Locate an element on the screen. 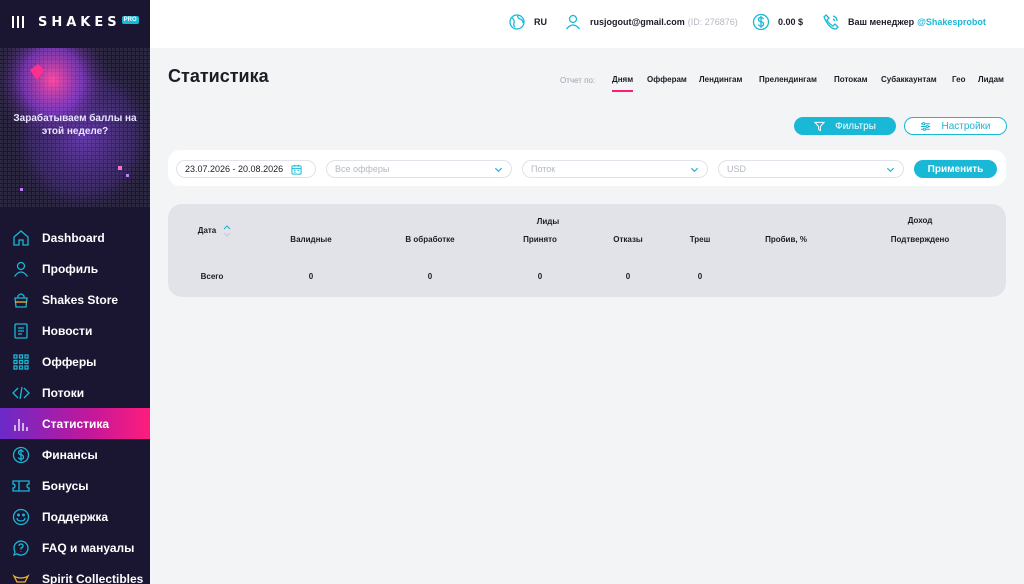  sidebar-item-dollar: Финансы is located at coordinates (75, 454).